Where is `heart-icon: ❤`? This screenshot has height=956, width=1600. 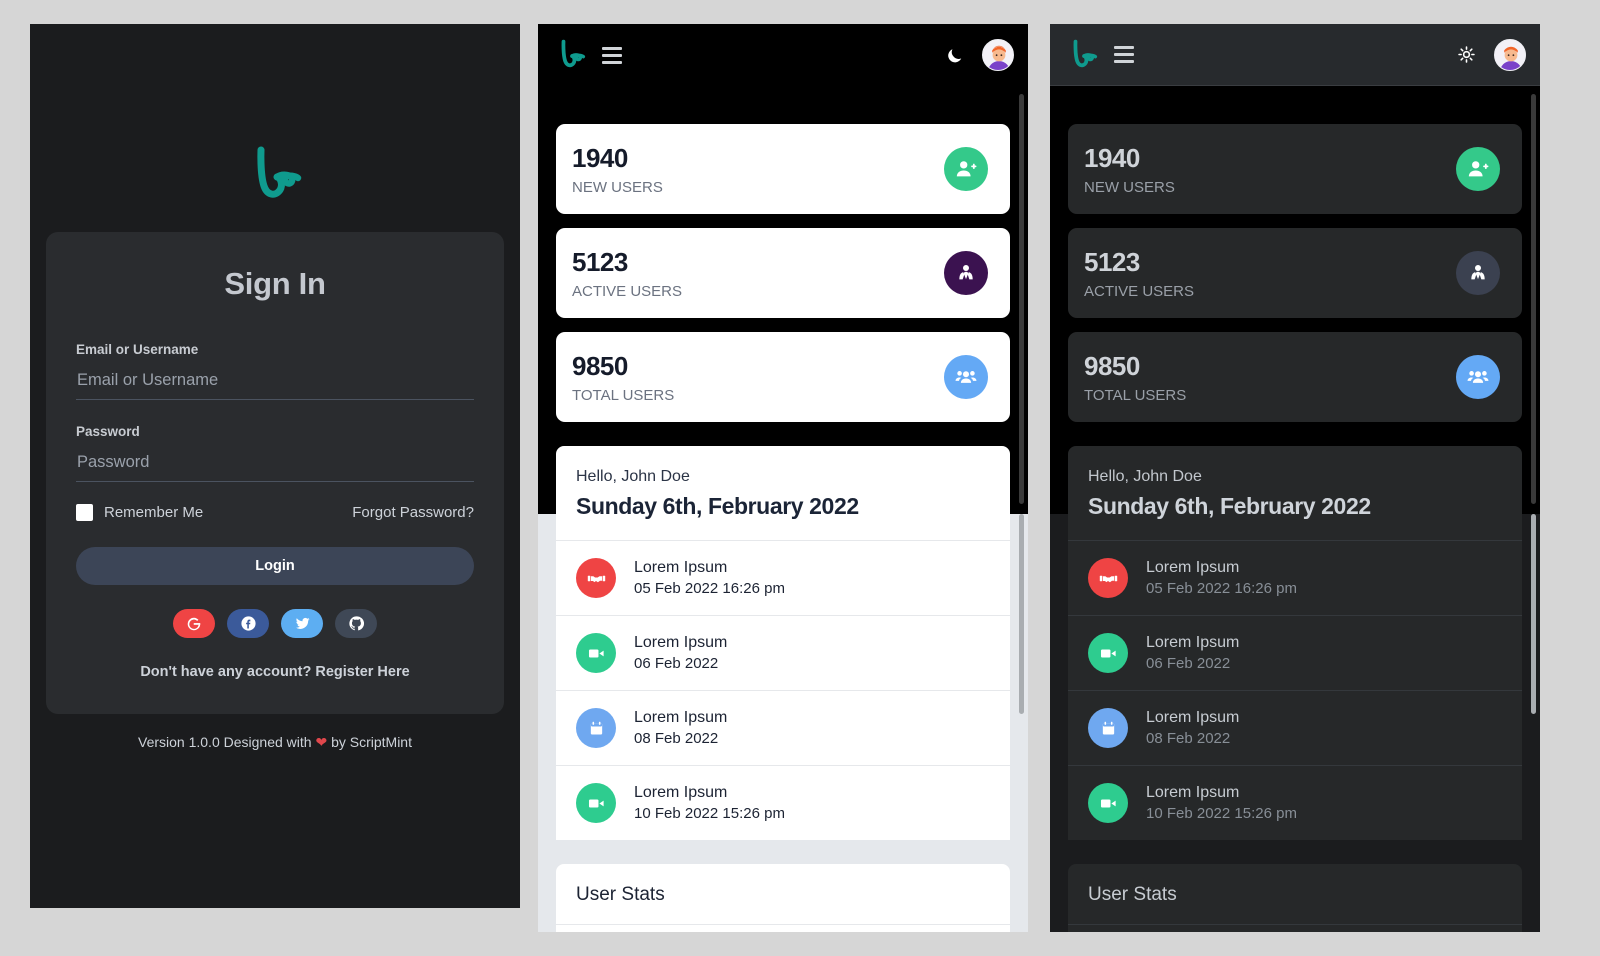 heart-icon: ❤ is located at coordinates (321, 742).